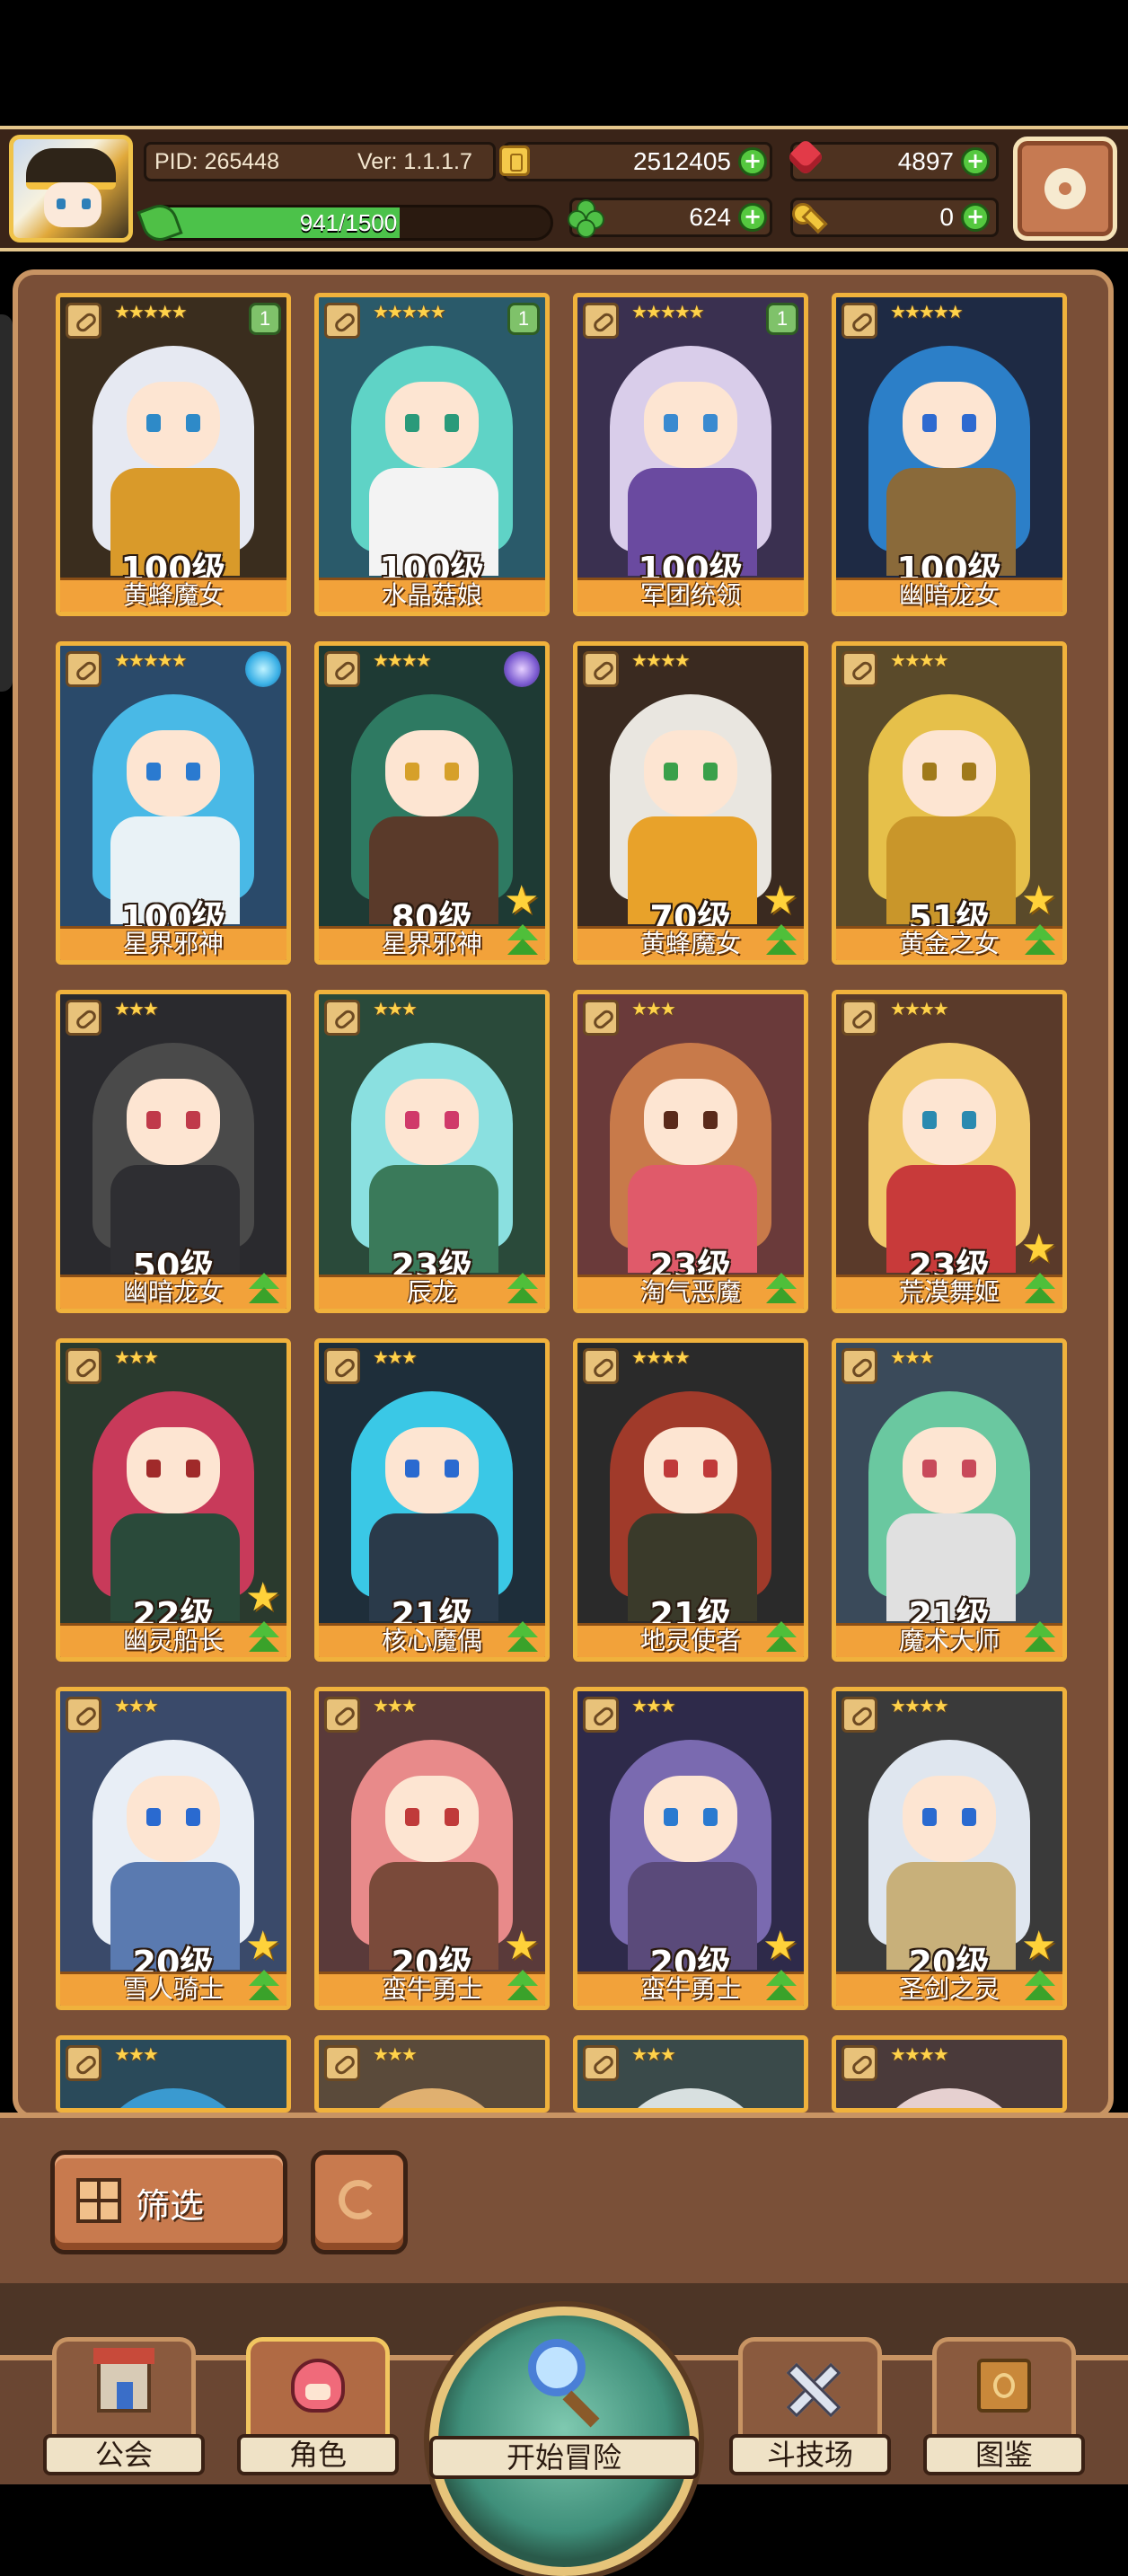 The width and height of the screenshot is (1128, 2576). Describe the element at coordinates (173, 943) in the screenshot. I see `character-name: 星界邪神` at that location.